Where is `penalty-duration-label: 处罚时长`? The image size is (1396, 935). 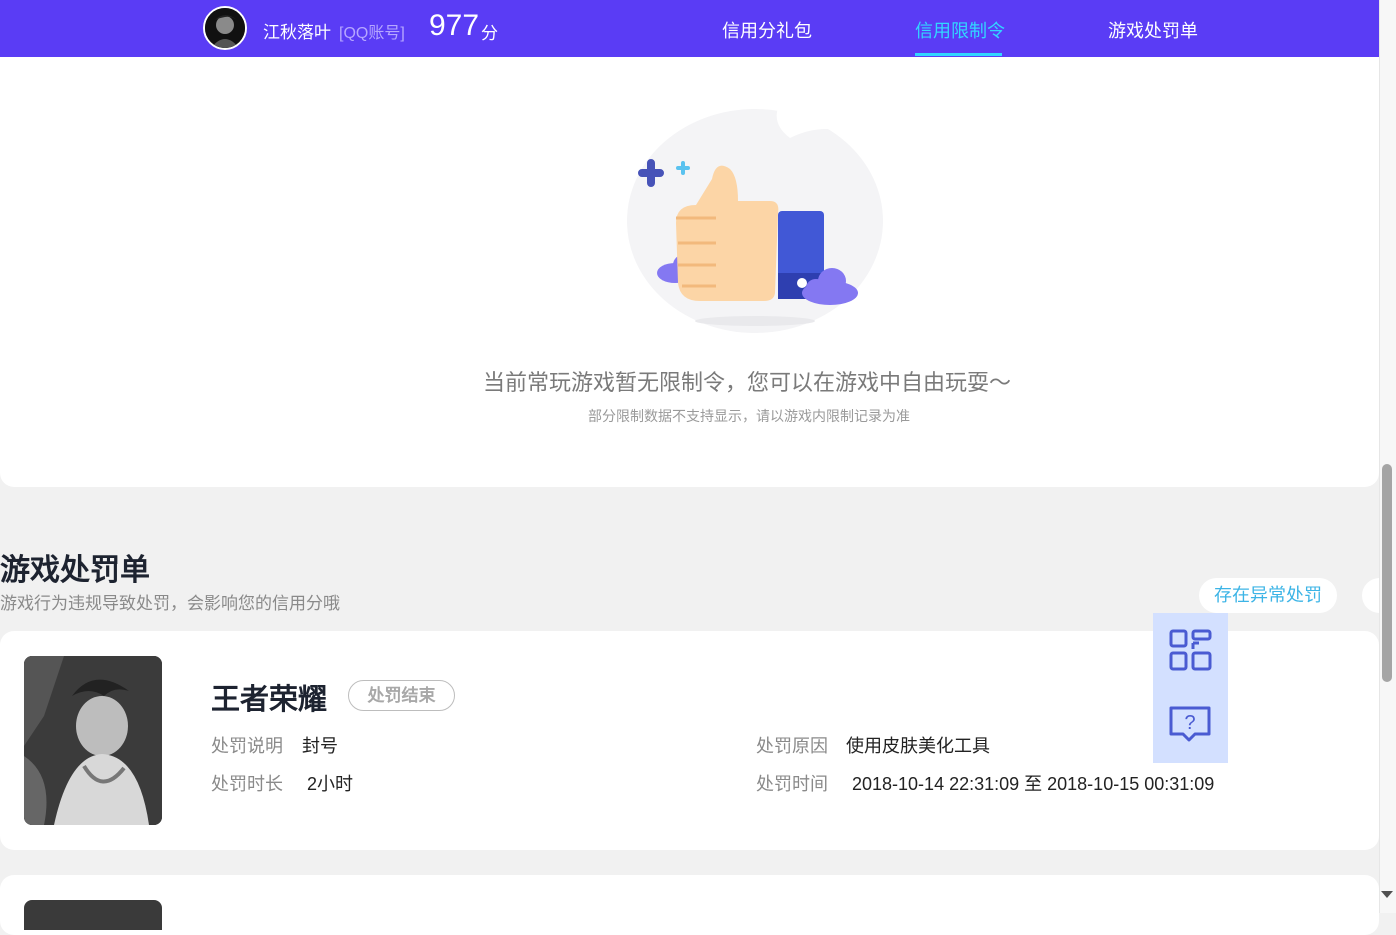 penalty-duration-label: 处罚时长 is located at coordinates (247, 784).